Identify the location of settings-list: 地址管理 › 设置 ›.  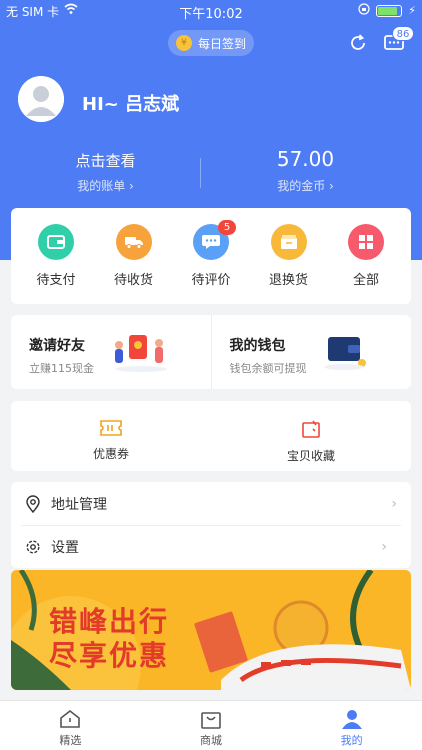
(211, 525).